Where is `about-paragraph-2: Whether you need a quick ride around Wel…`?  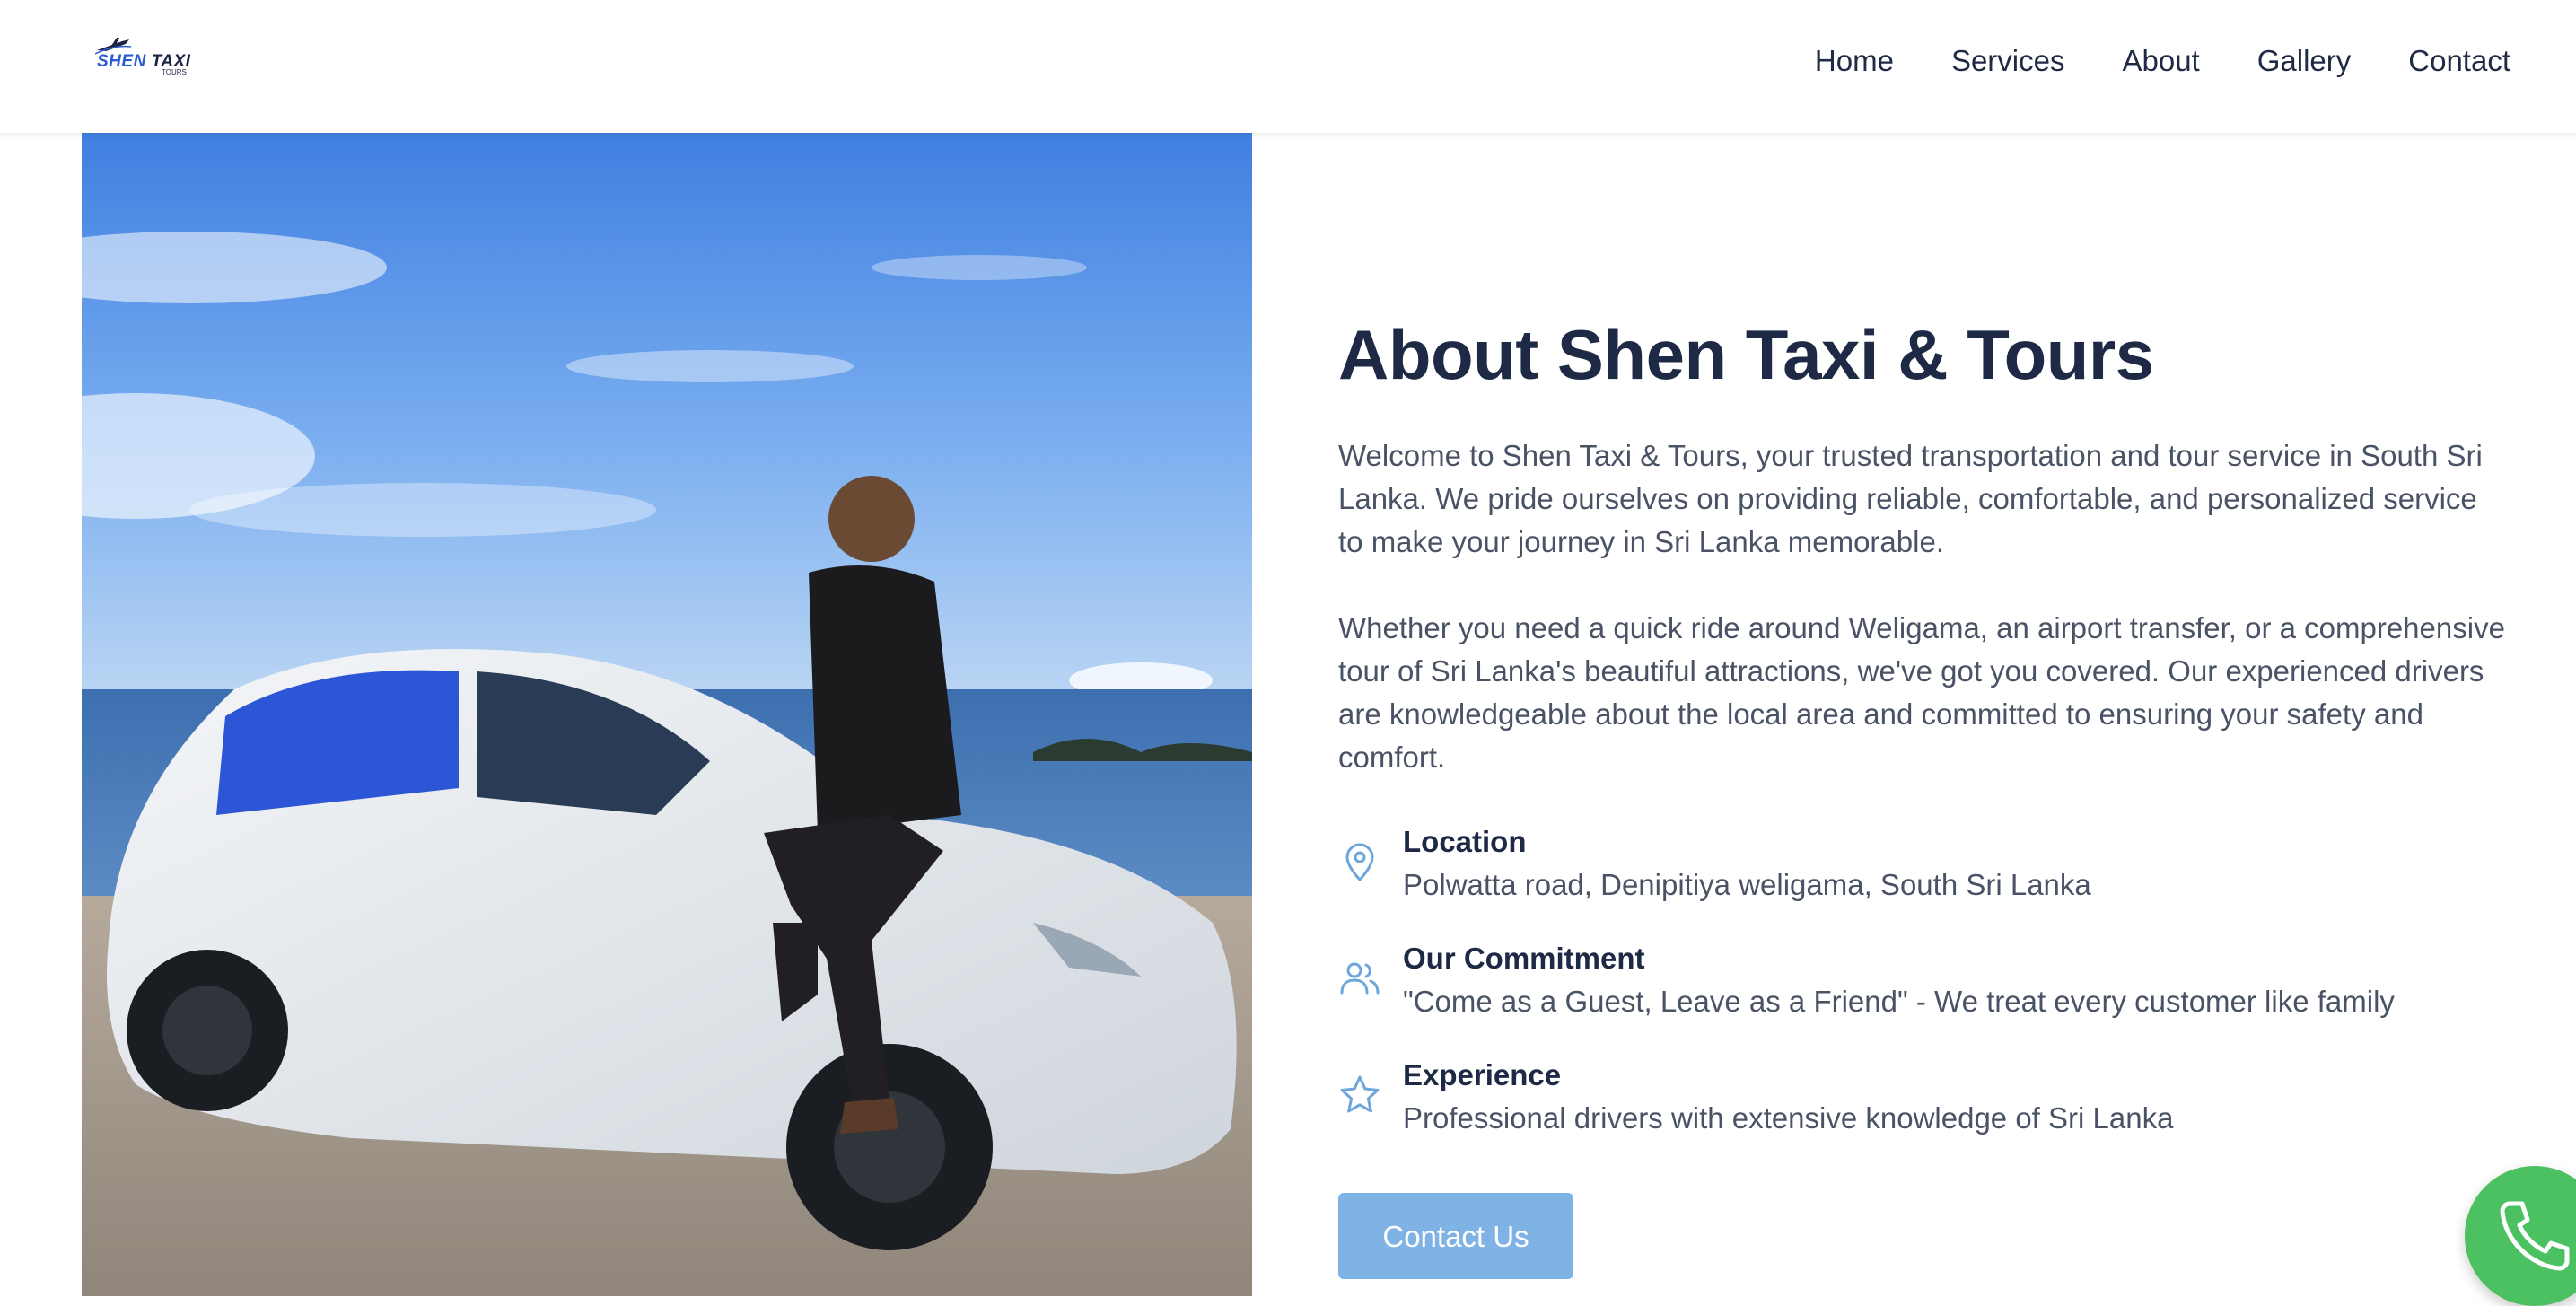 about-paragraph-2: Whether you need a quick ride around Wel… is located at coordinates (1921, 692).